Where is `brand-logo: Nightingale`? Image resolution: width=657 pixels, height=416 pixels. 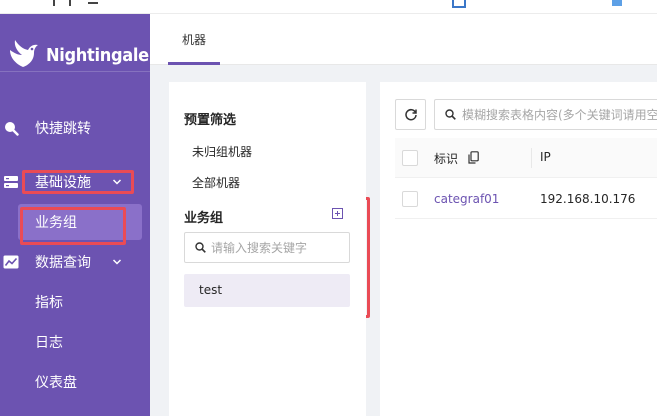 brand-logo: Nightingale is located at coordinates (75, 43).